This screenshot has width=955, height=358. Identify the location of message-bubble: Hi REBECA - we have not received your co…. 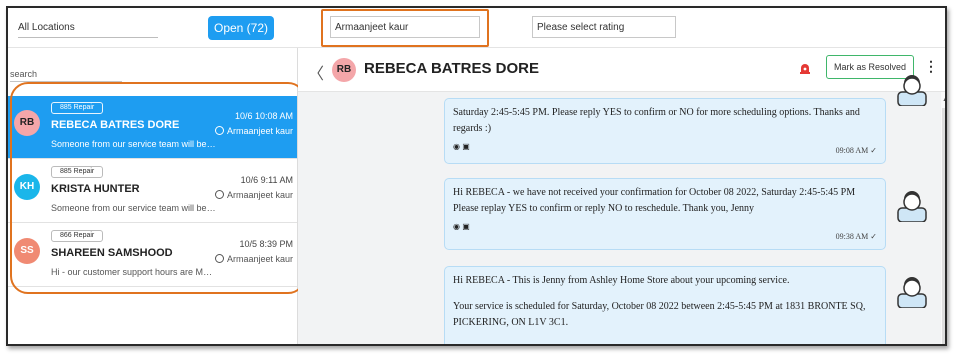
(665, 214).